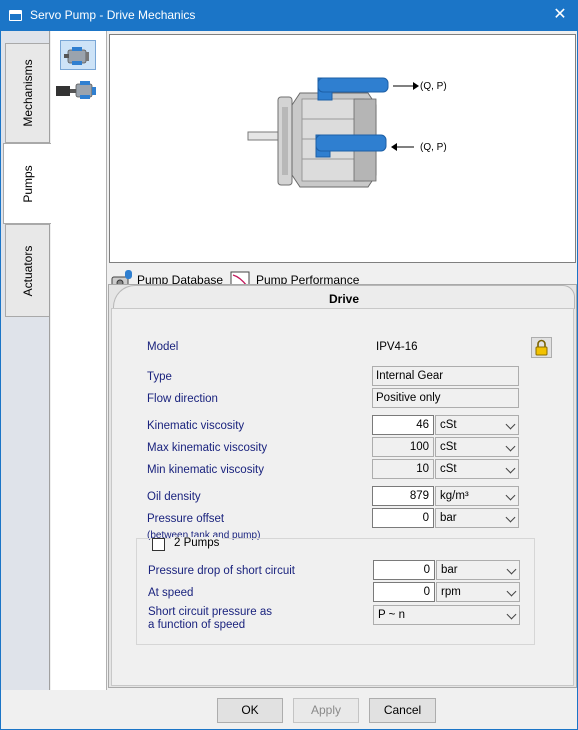 The height and width of the screenshot is (730, 578). What do you see at coordinates (448, 425) in the screenshot?
I see `kinematic-viscosity-unit: cSt` at bounding box center [448, 425].